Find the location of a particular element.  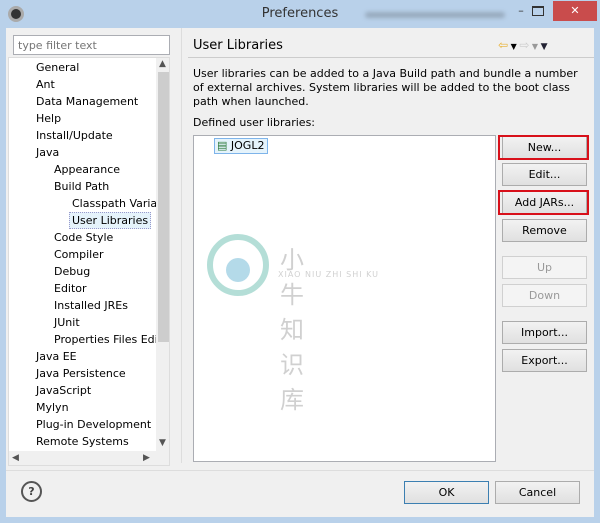

nav-toolbar: ⇦ ▼ ⇨ ▼ ▼ is located at coordinates (523, 45).